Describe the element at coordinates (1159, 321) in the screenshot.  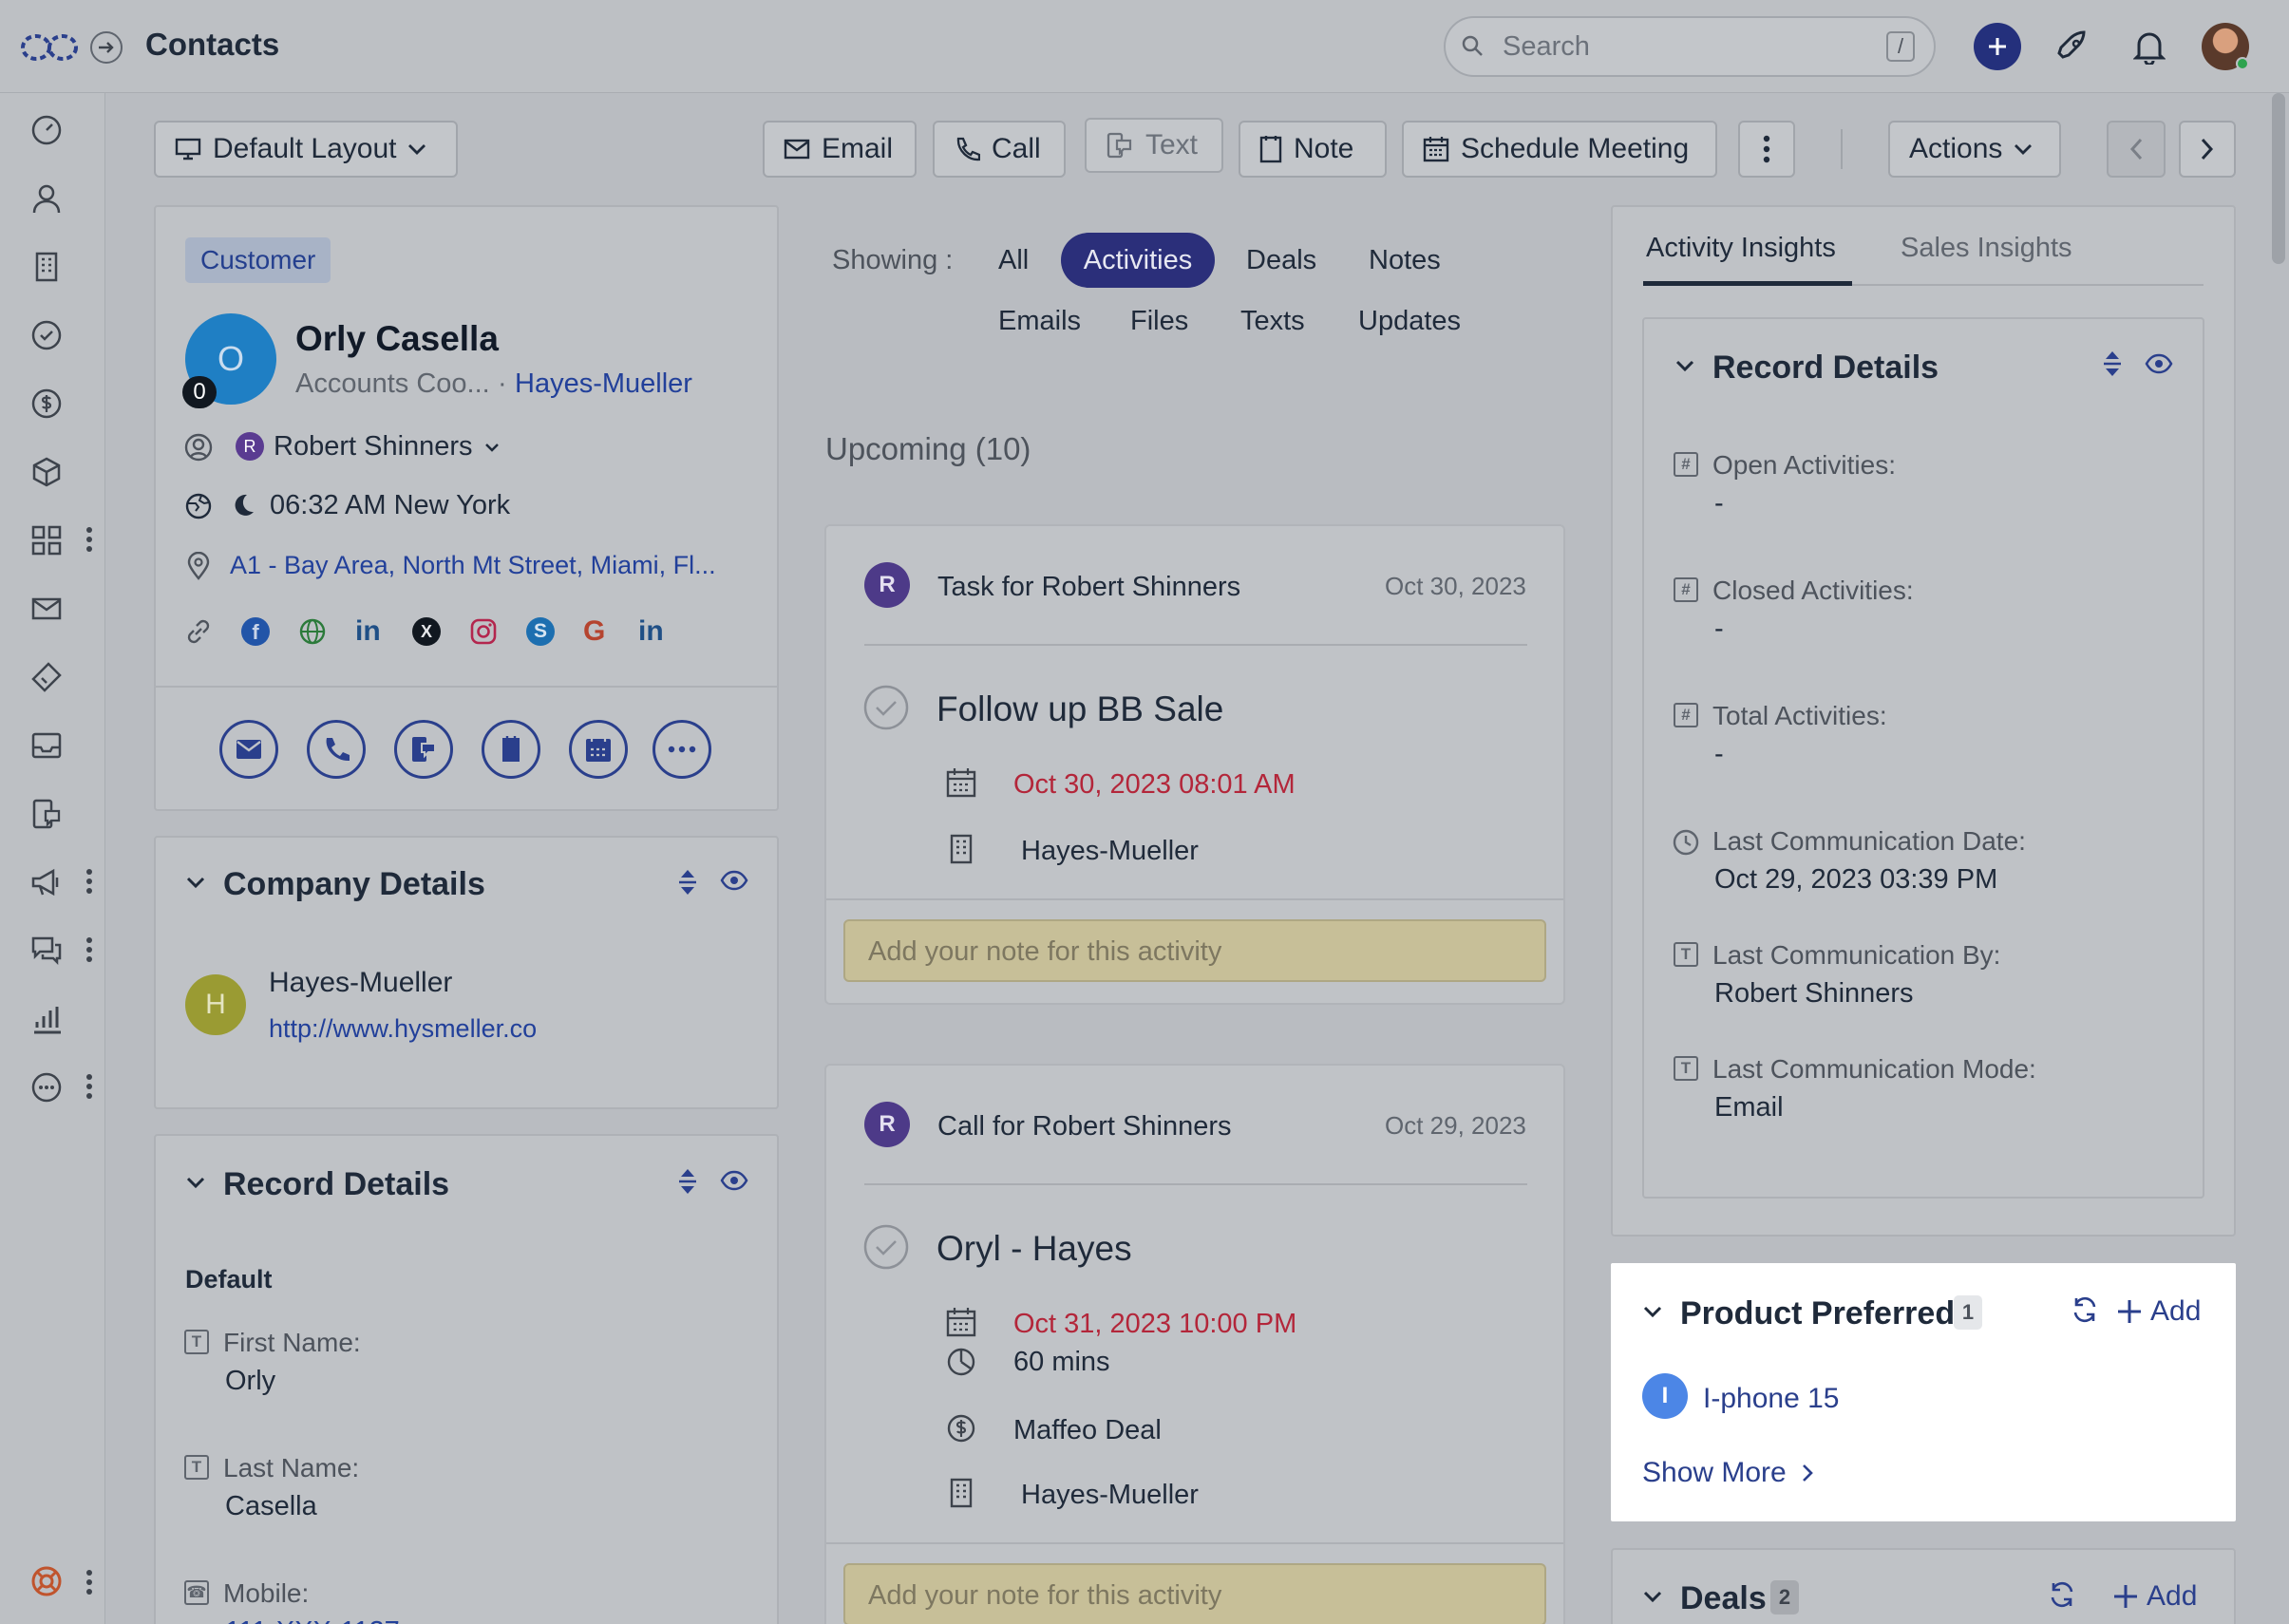
I see `filter-files: Files` at that location.